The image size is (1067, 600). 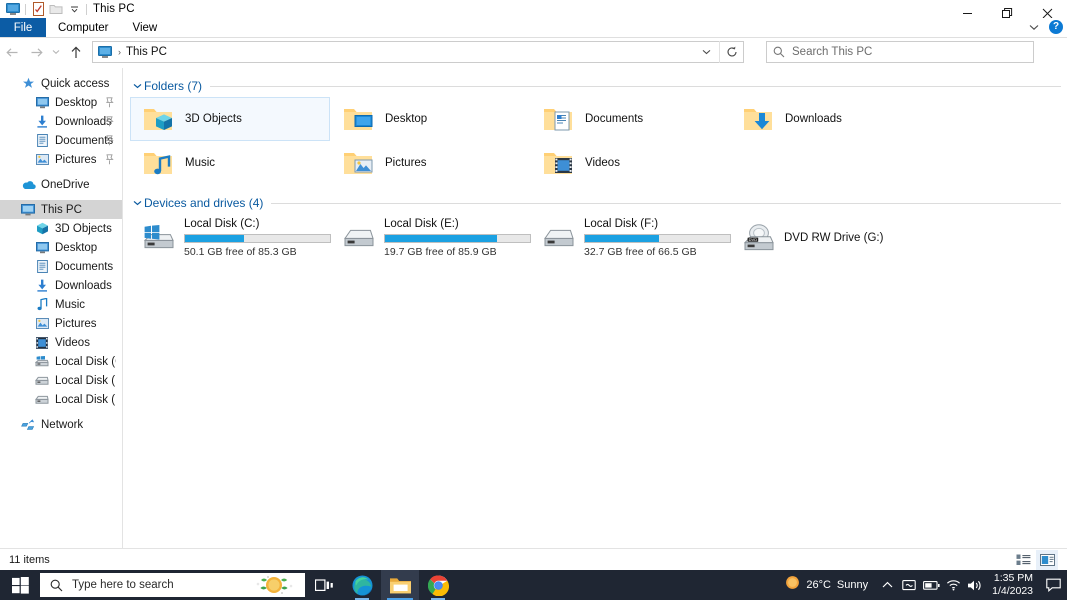 I want to click on drive-icon, so click(x=42, y=381).